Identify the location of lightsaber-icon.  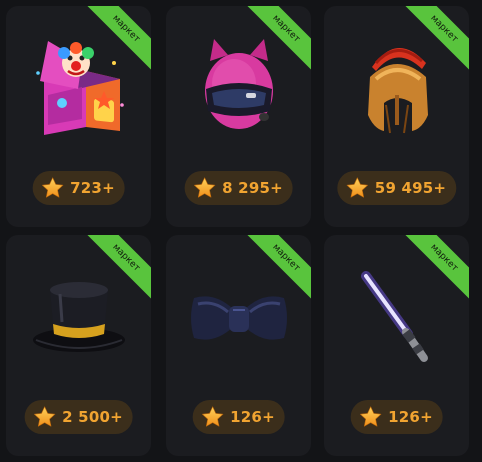
(394, 316).